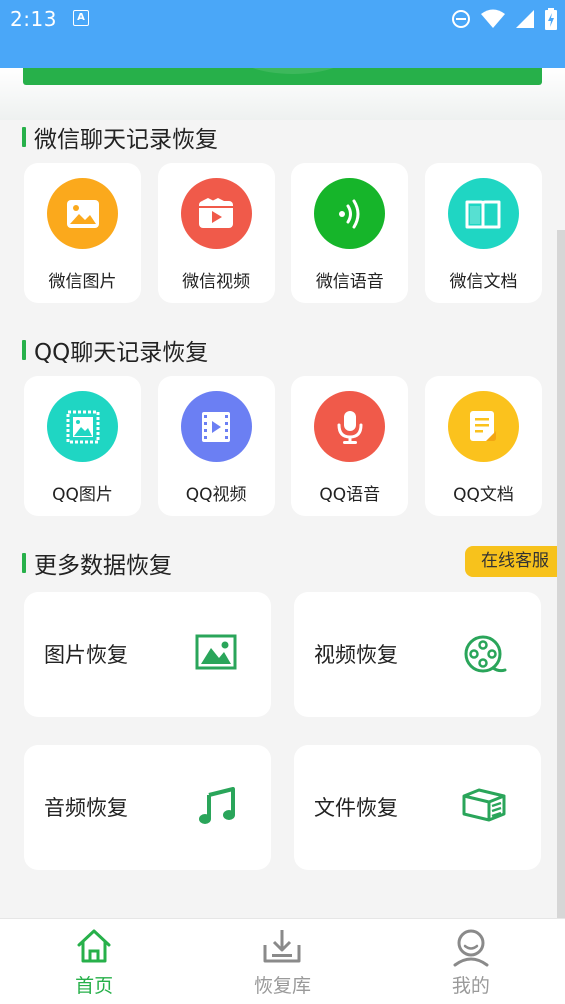 The width and height of the screenshot is (565, 1004). Describe the element at coordinates (33, 19) in the screenshot. I see `status-time: 2:13` at that location.